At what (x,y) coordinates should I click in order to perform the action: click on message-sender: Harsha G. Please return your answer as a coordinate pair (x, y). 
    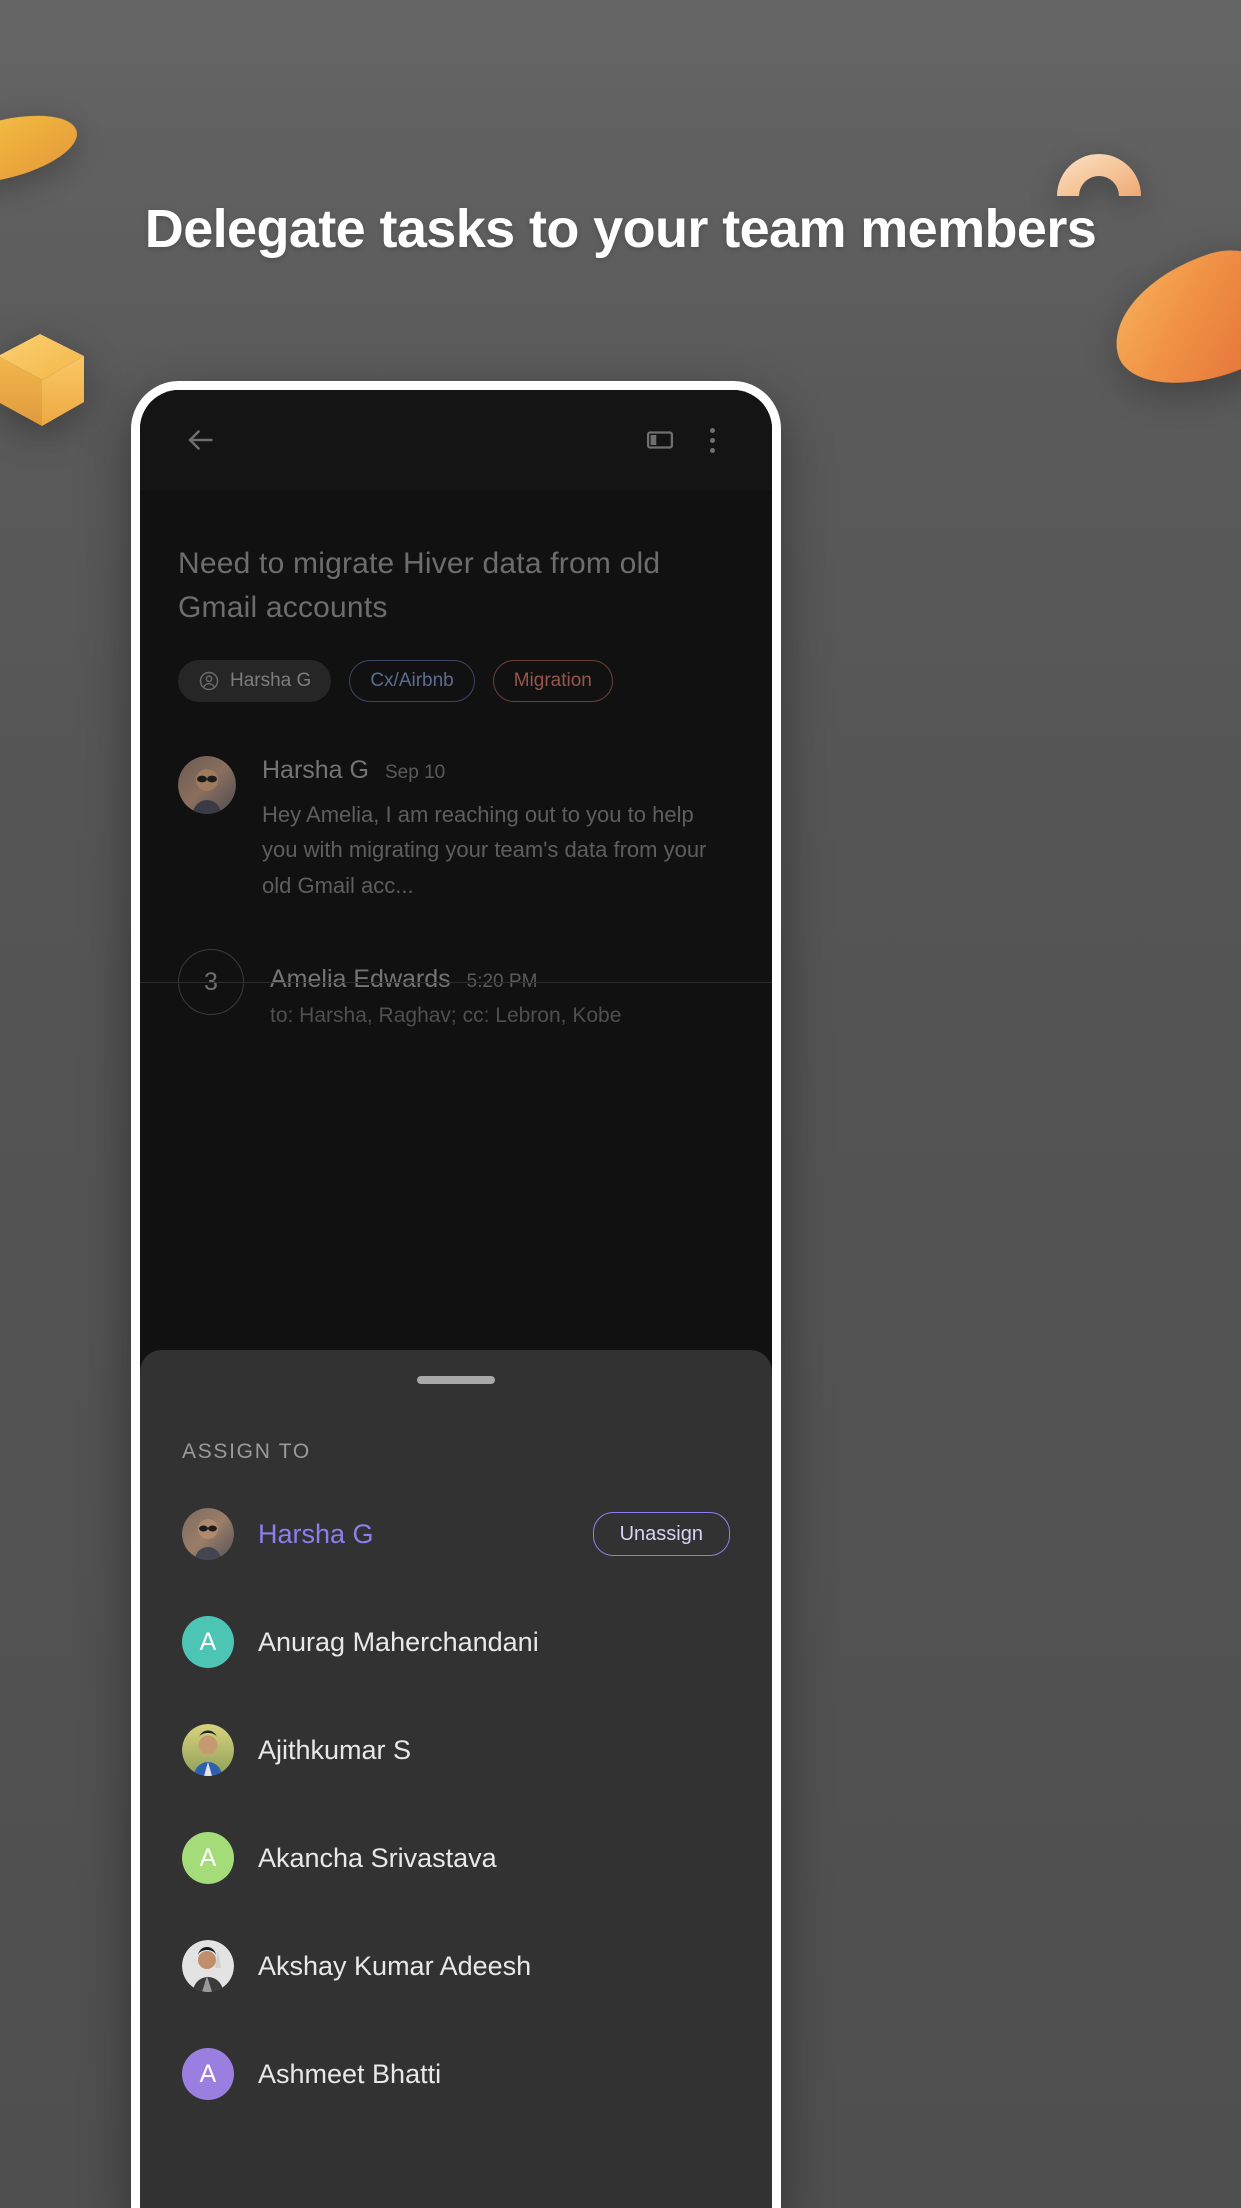
    Looking at the image, I should click on (315, 769).